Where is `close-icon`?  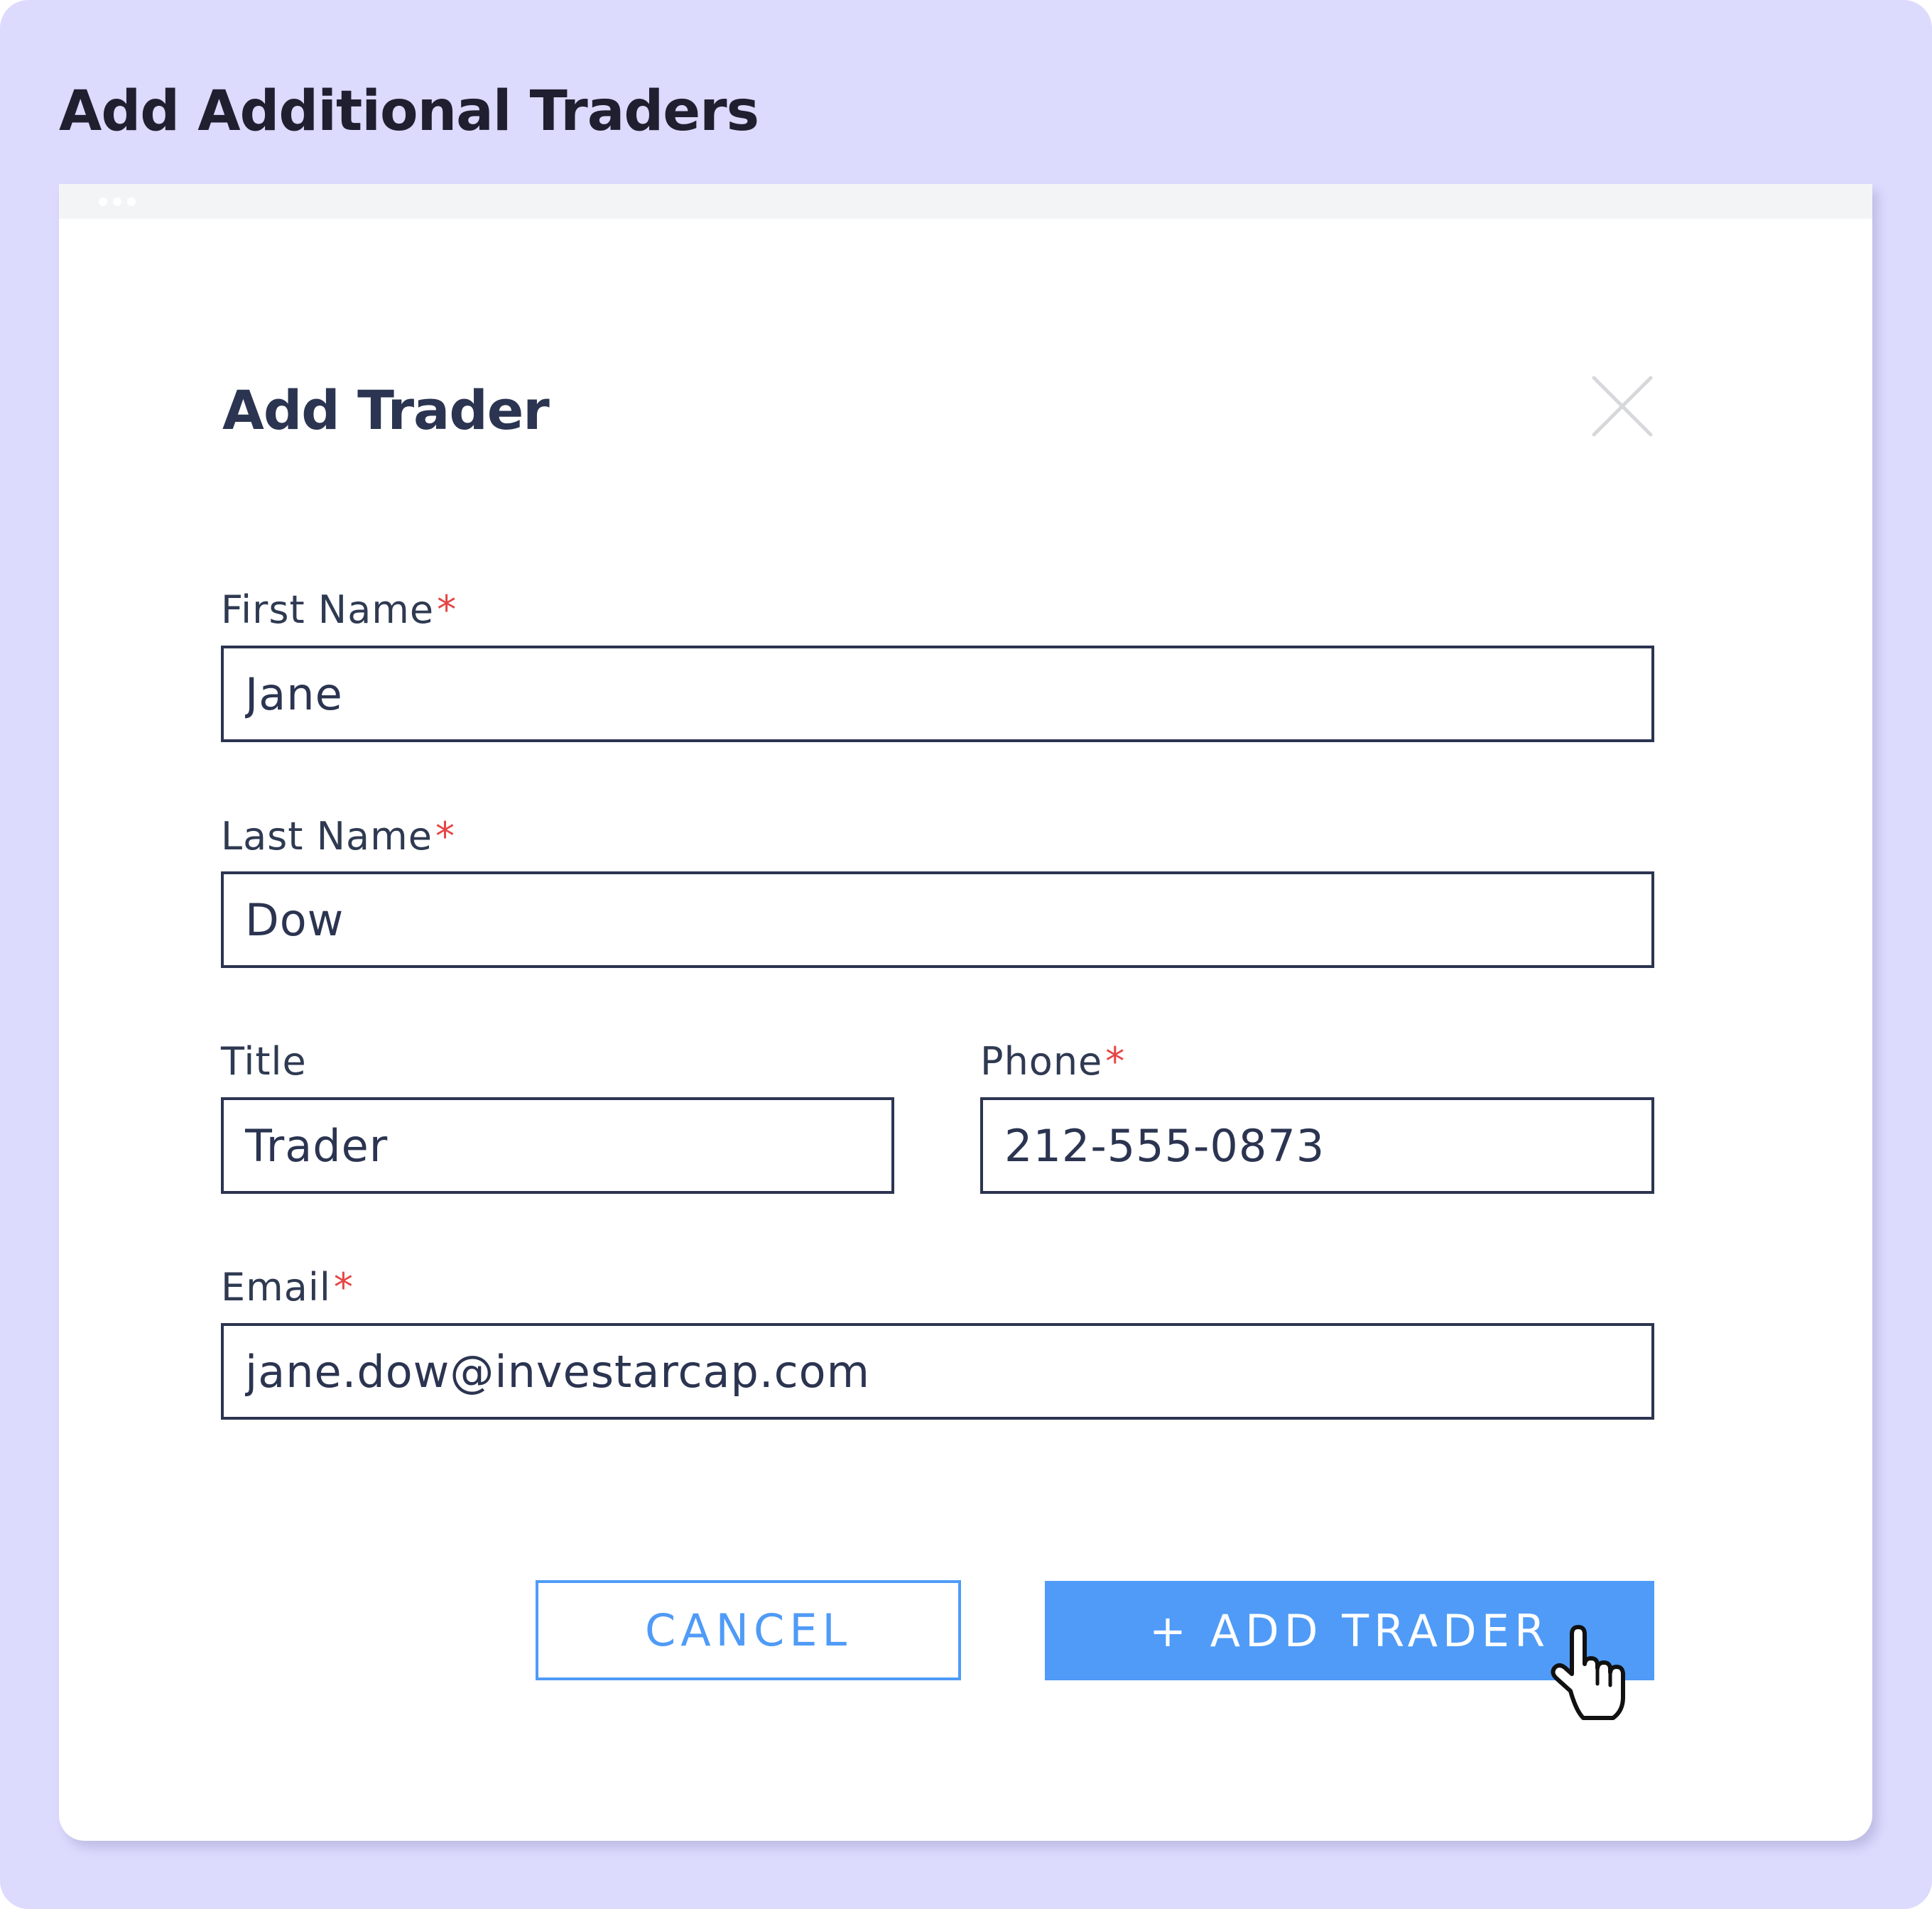
close-icon is located at coordinates (1622, 406).